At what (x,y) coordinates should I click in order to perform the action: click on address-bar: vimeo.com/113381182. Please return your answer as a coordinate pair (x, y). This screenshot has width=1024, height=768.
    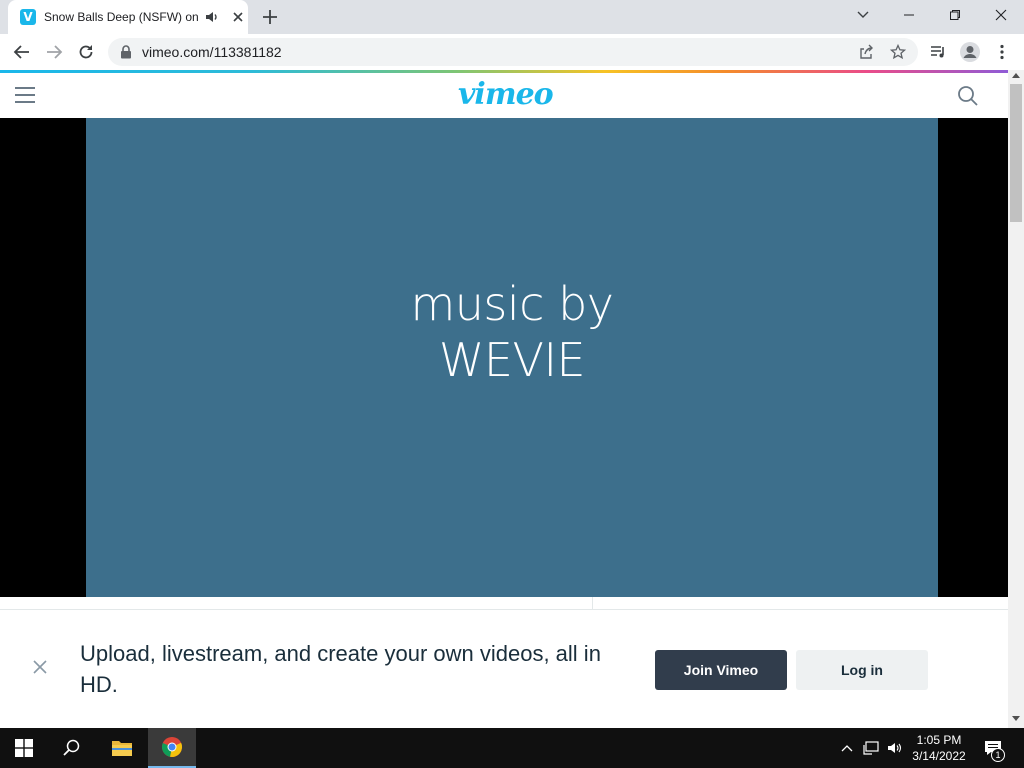
    Looking at the image, I should click on (513, 52).